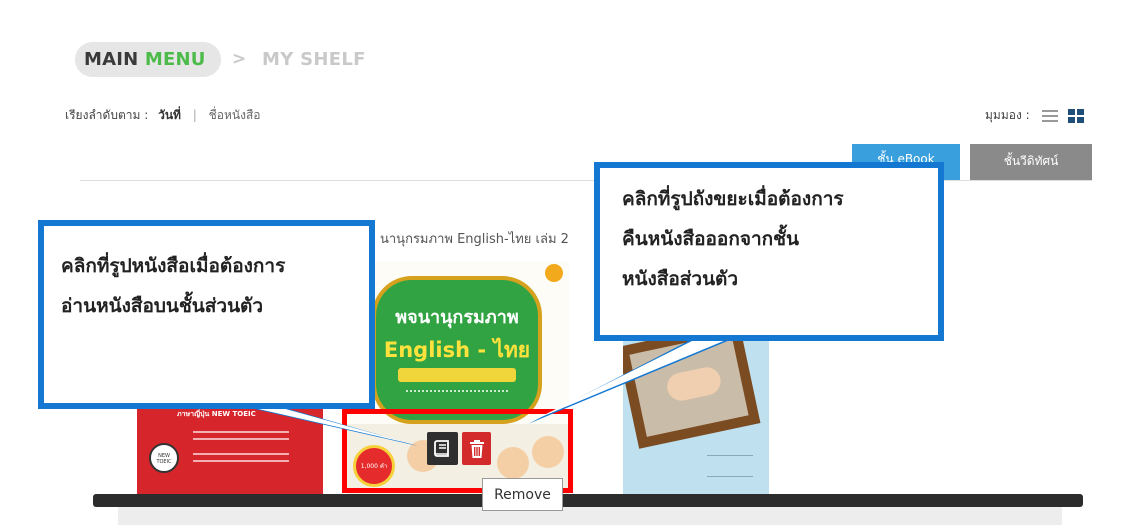  I want to click on callout-return-line-2: คืนหนังสือออกจากชั้น, so click(711, 239).